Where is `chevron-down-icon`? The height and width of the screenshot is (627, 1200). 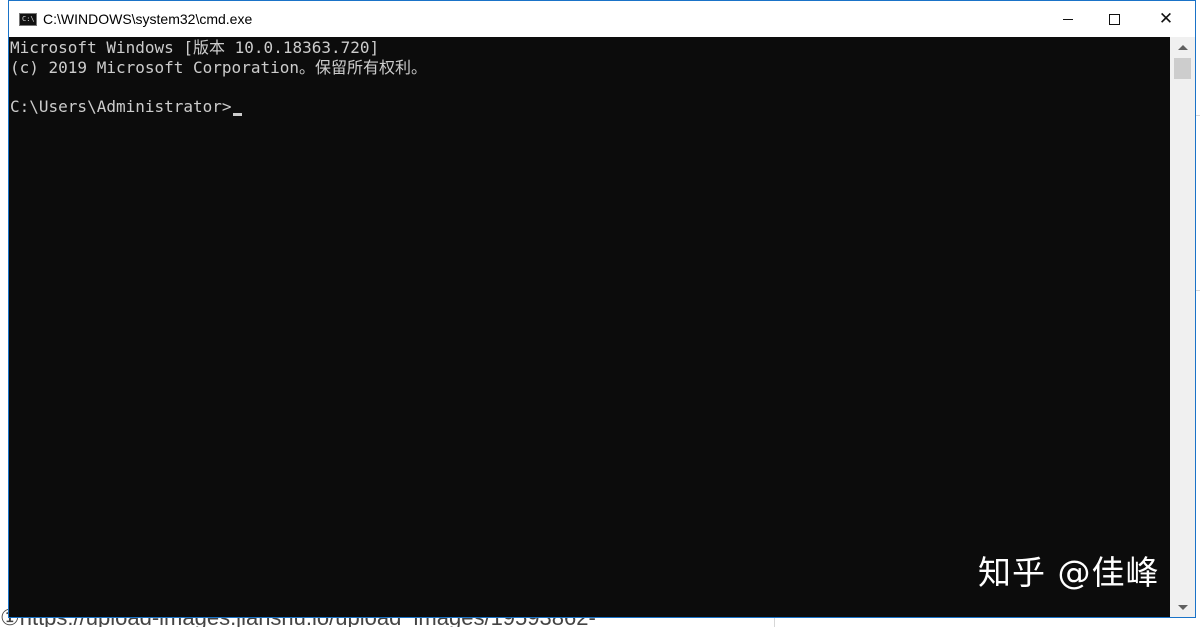 chevron-down-icon is located at coordinates (1182, 607).